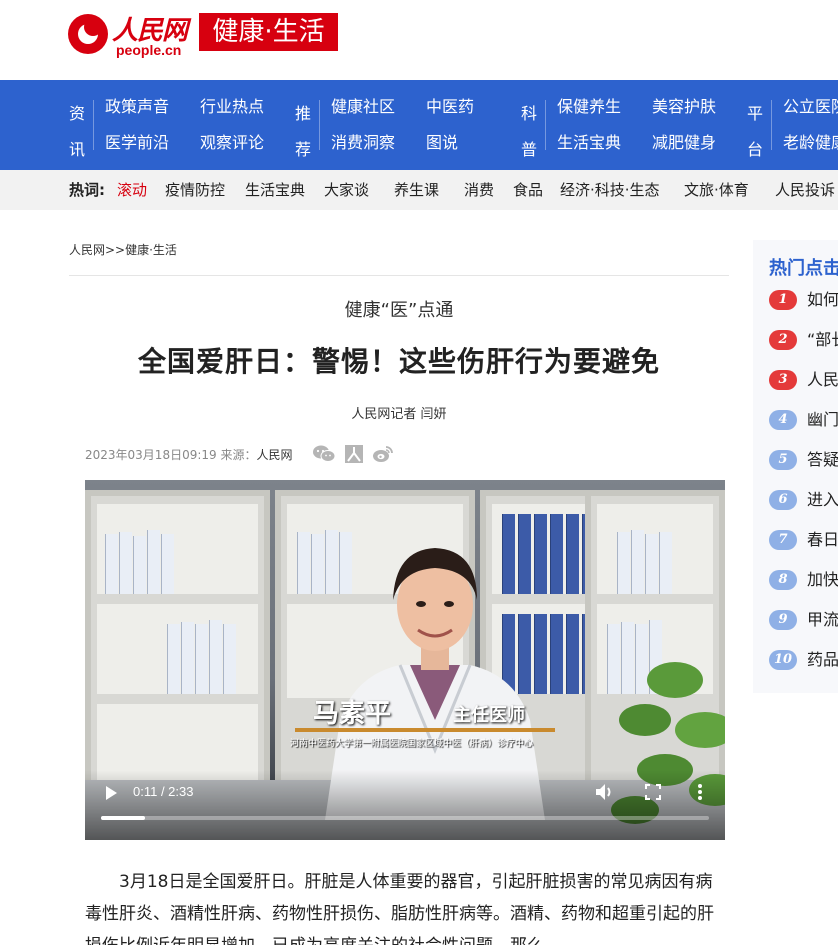  I want to click on nav-category: 平台, so click(755, 132).